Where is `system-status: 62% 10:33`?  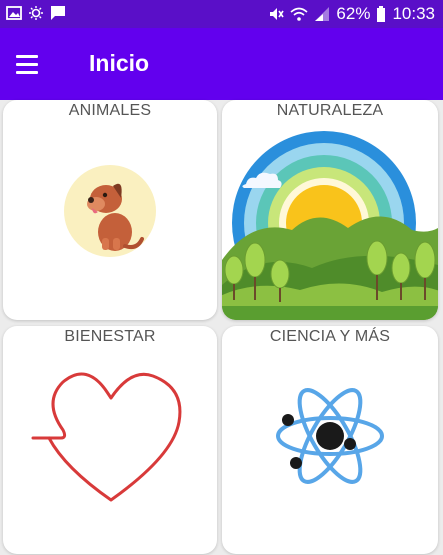 system-status: 62% 10:33 is located at coordinates (351, 14).